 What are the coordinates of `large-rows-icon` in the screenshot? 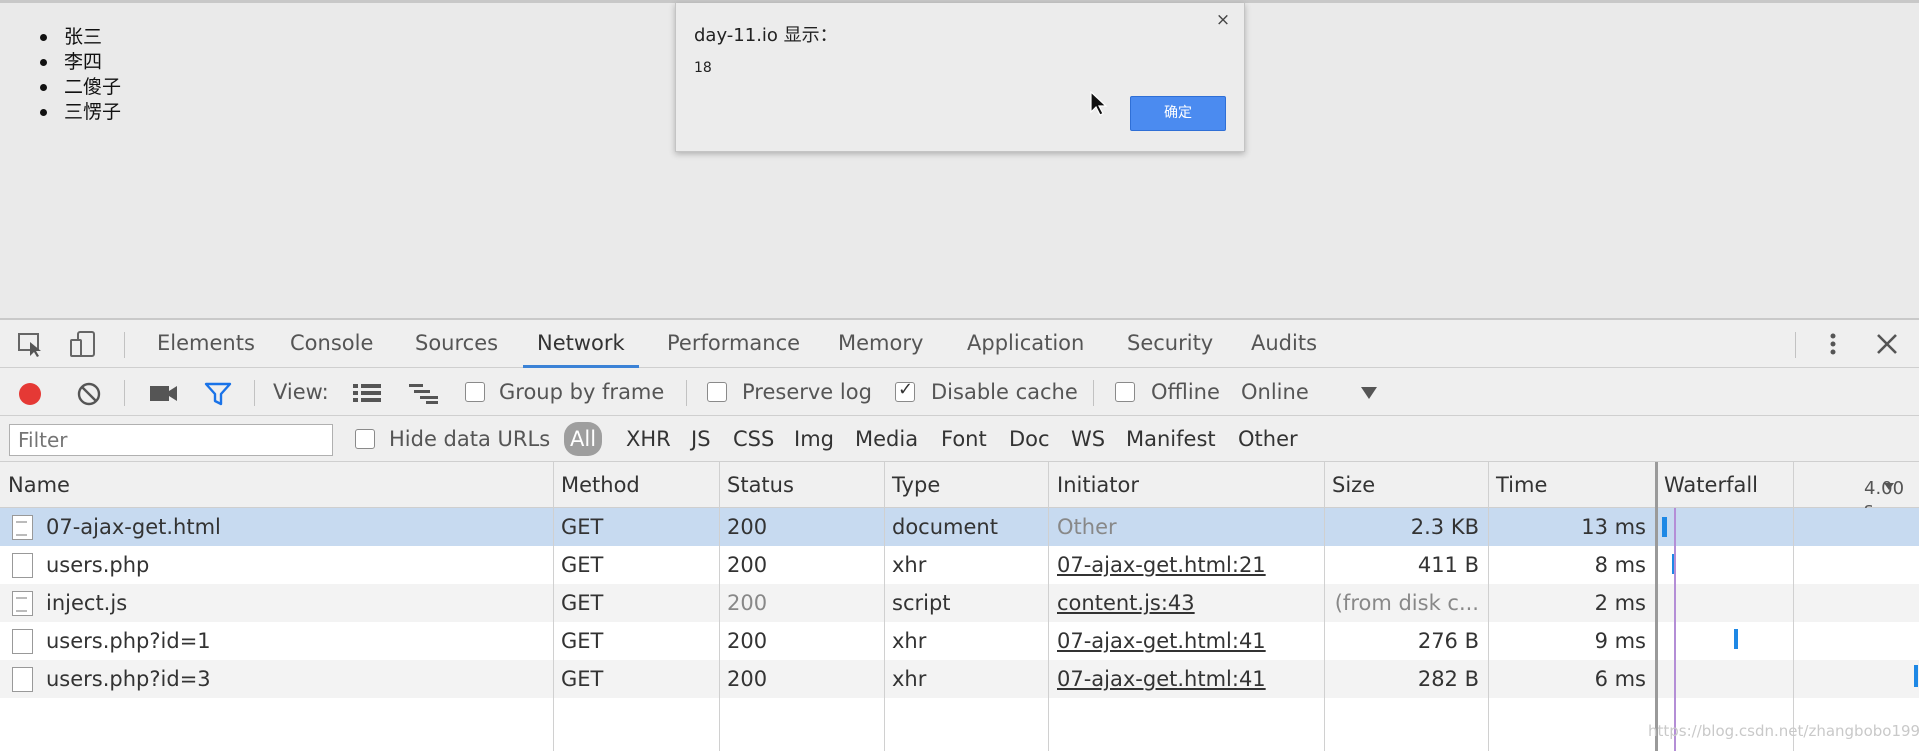 It's located at (367, 393).